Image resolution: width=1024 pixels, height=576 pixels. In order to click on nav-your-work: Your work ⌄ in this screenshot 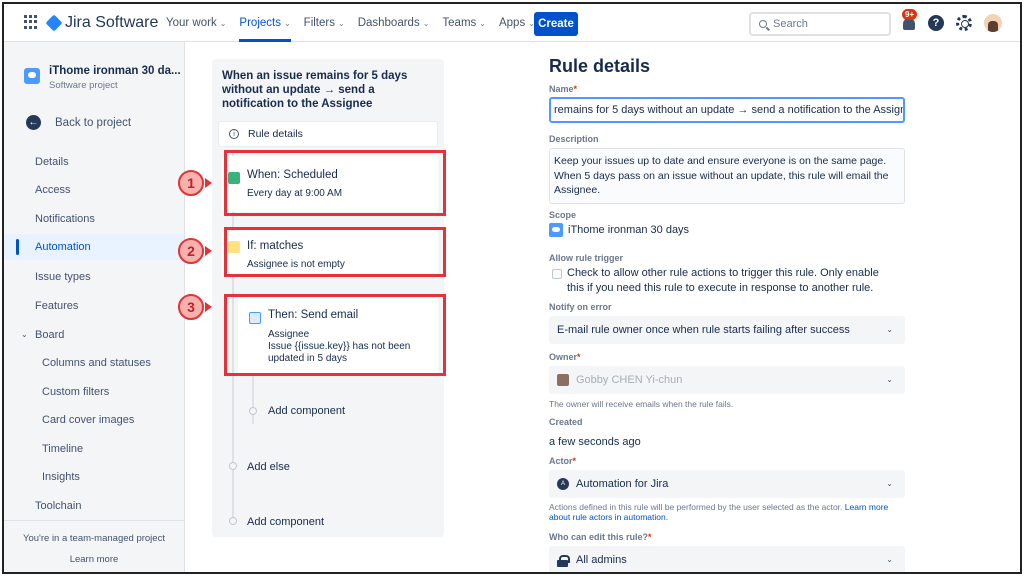, I will do `click(196, 23)`.